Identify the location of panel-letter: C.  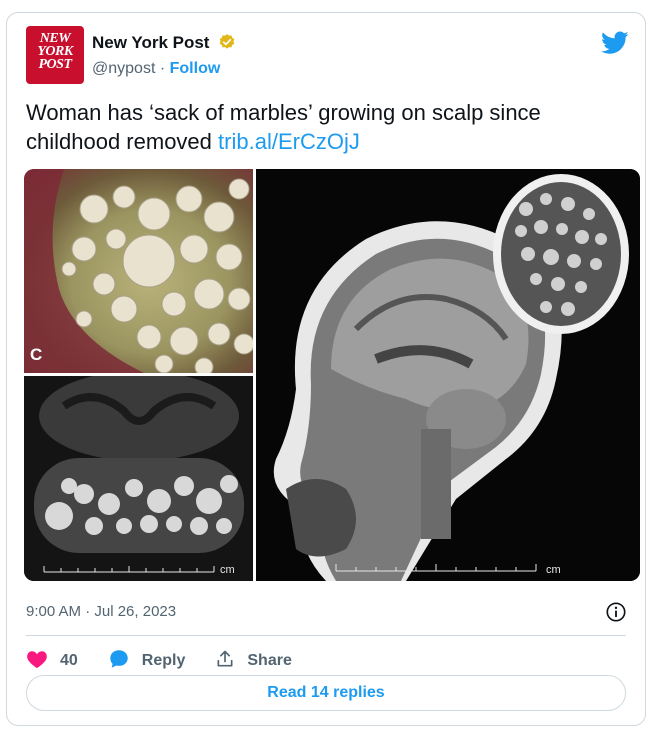
(36, 354).